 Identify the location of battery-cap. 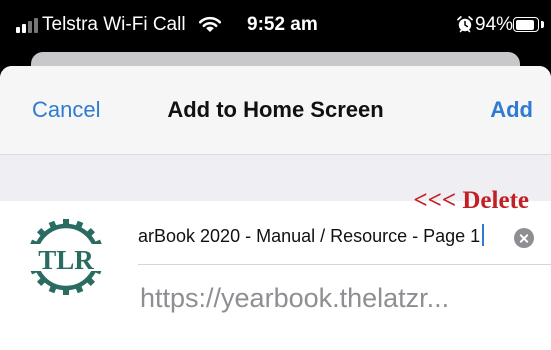
(542, 24).